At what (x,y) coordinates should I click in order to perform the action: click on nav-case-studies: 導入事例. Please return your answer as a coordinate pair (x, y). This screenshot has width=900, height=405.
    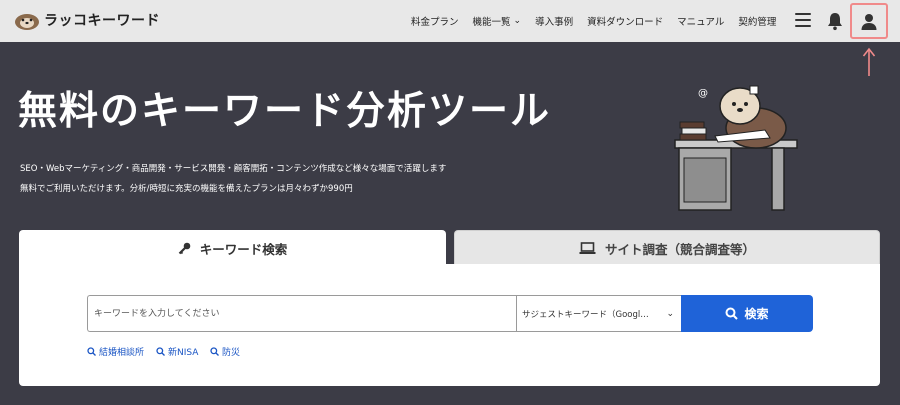
    Looking at the image, I should click on (554, 21).